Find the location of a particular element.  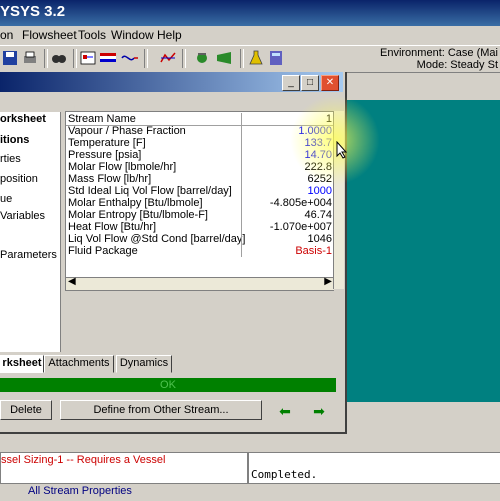

property-label: Pressure [psia] is located at coordinates (105, 155).